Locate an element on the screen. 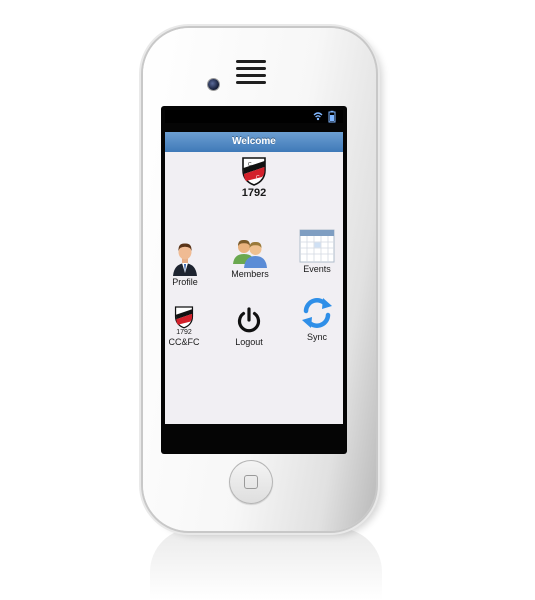  events-button: Events is located at coordinates (315, 251).